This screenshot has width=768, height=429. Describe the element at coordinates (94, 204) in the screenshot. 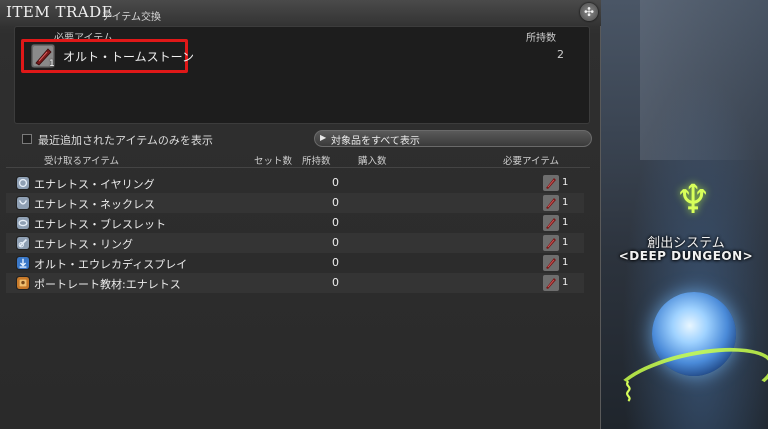

I see `row-item-name: エナレトス・ネックレス` at that location.